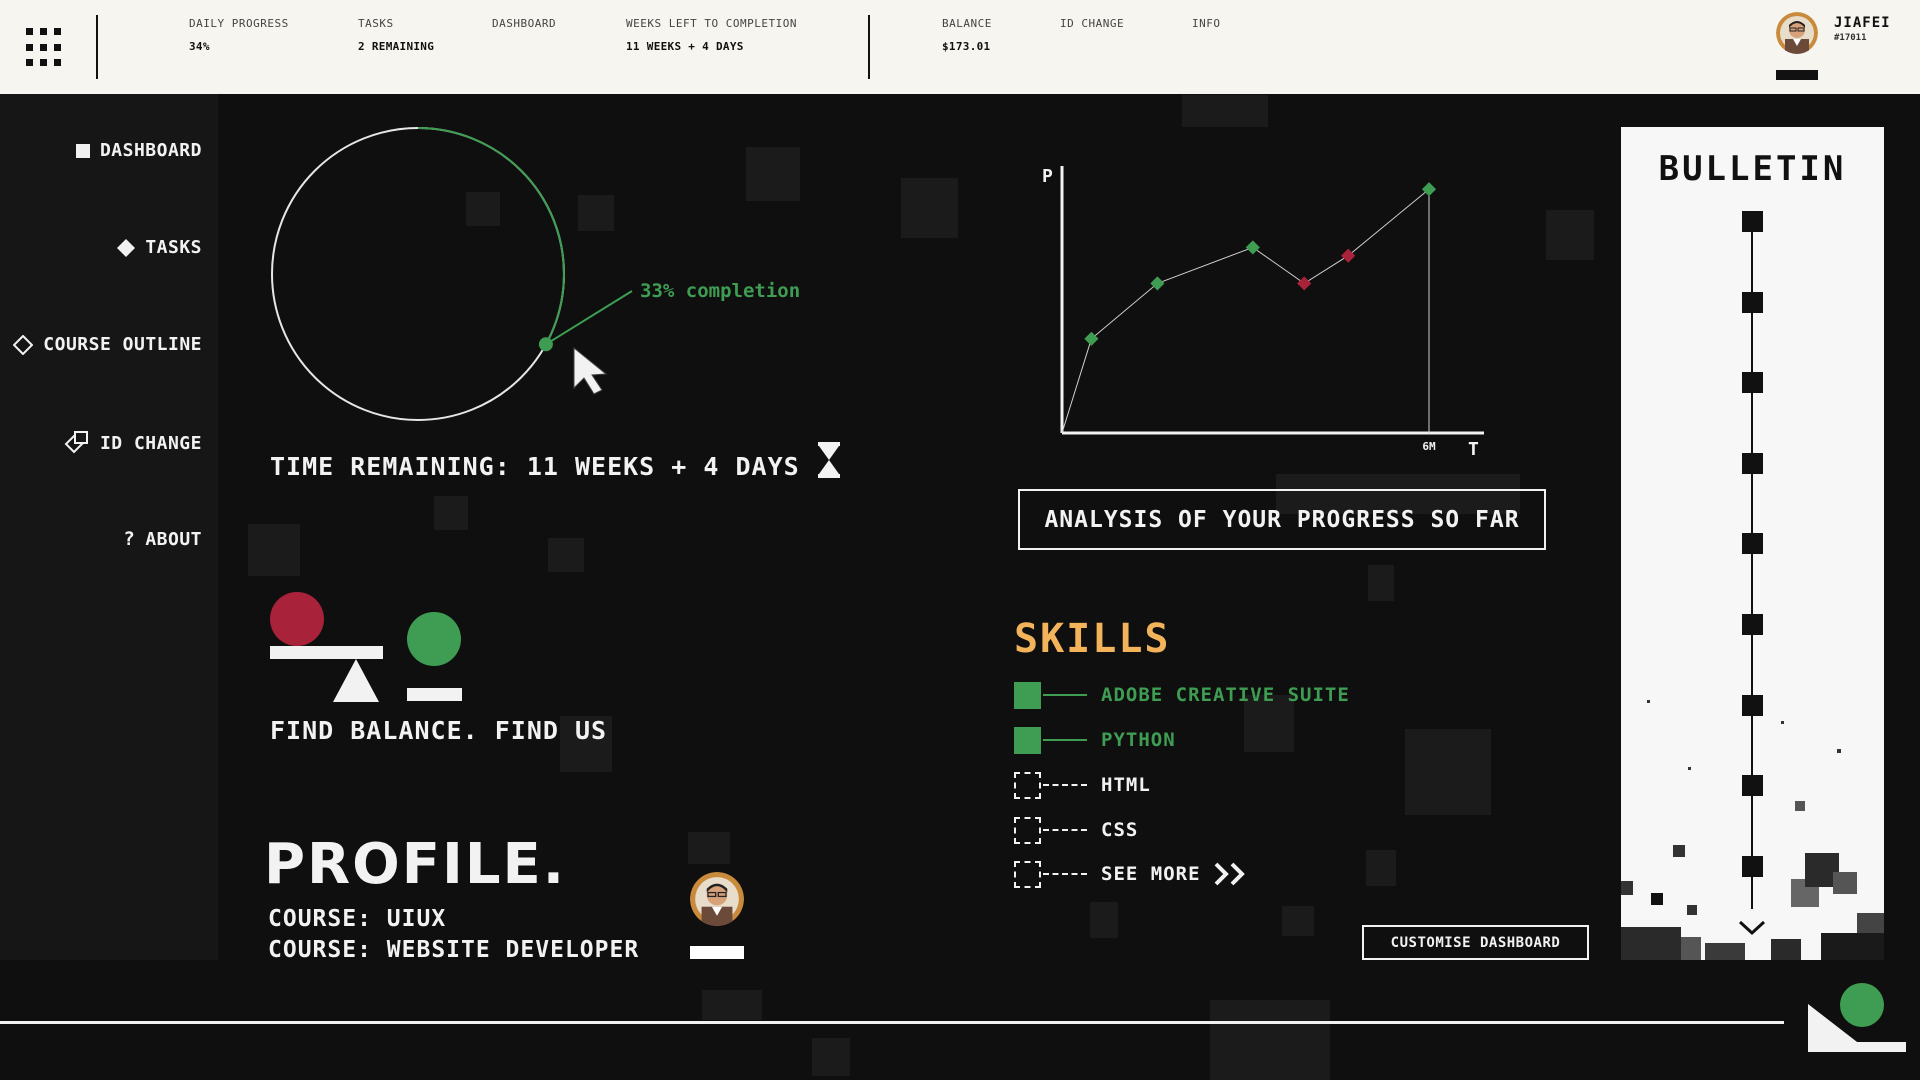 This screenshot has width=1920, height=1080. Describe the element at coordinates (1095, 740) in the screenshot. I see `skill-item-python: PYTHON` at that location.